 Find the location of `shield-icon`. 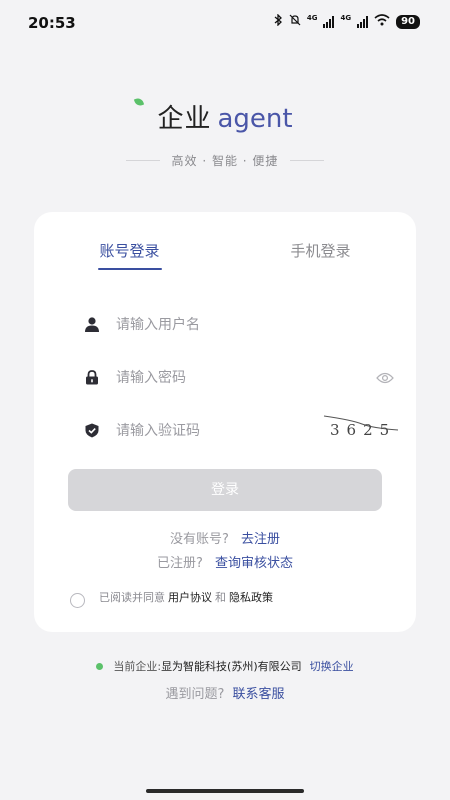

shield-icon is located at coordinates (92, 430).